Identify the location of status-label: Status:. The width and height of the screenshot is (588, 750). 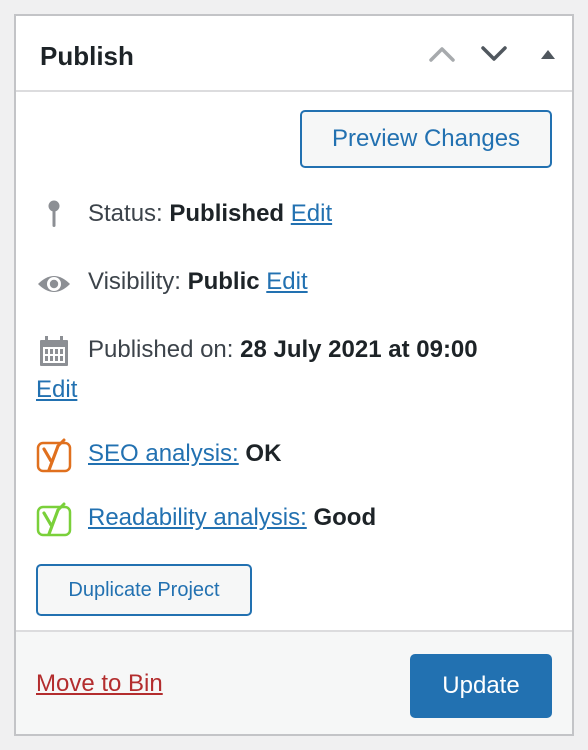
(125, 213).